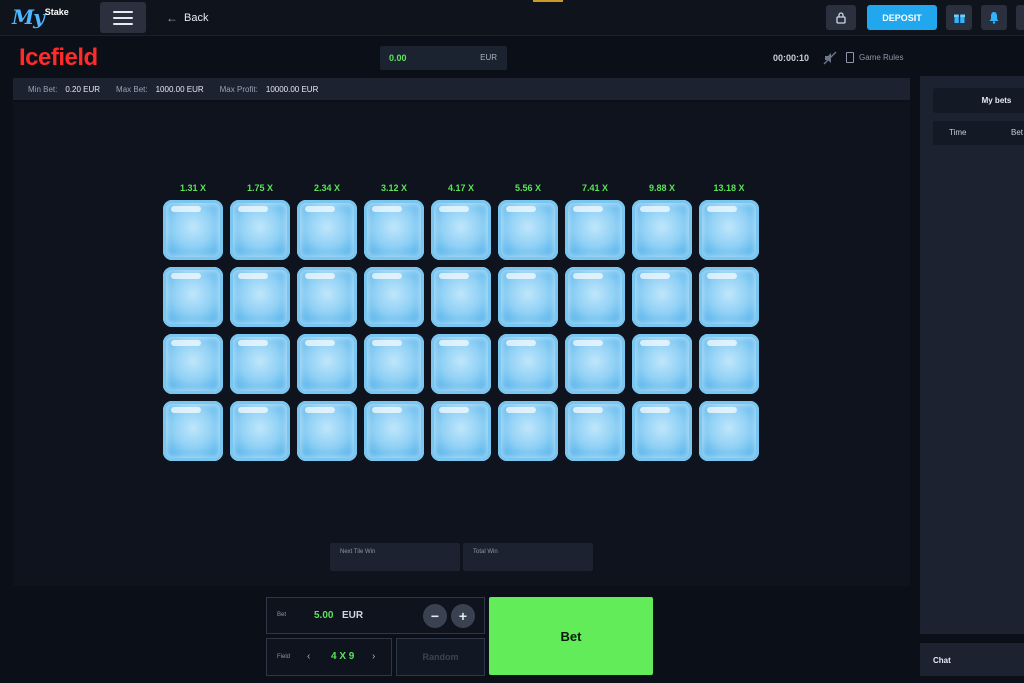  I want to click on gift-icon, so click(959, 18).